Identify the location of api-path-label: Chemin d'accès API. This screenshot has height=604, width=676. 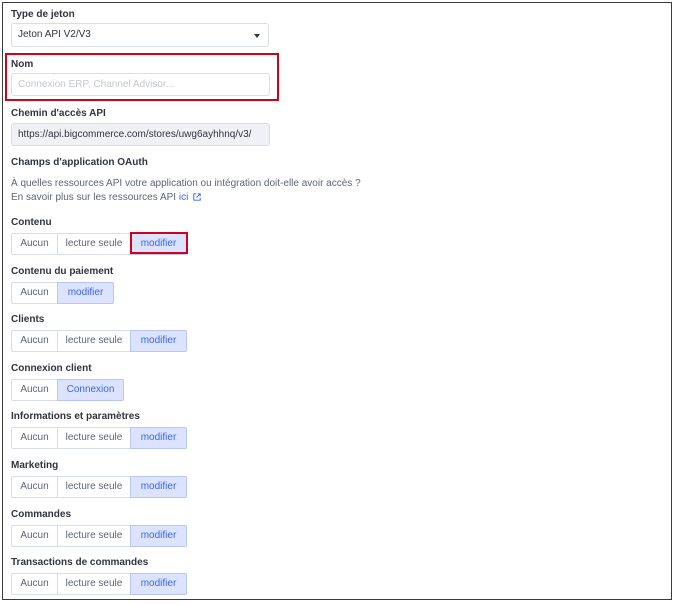
(58, 113).